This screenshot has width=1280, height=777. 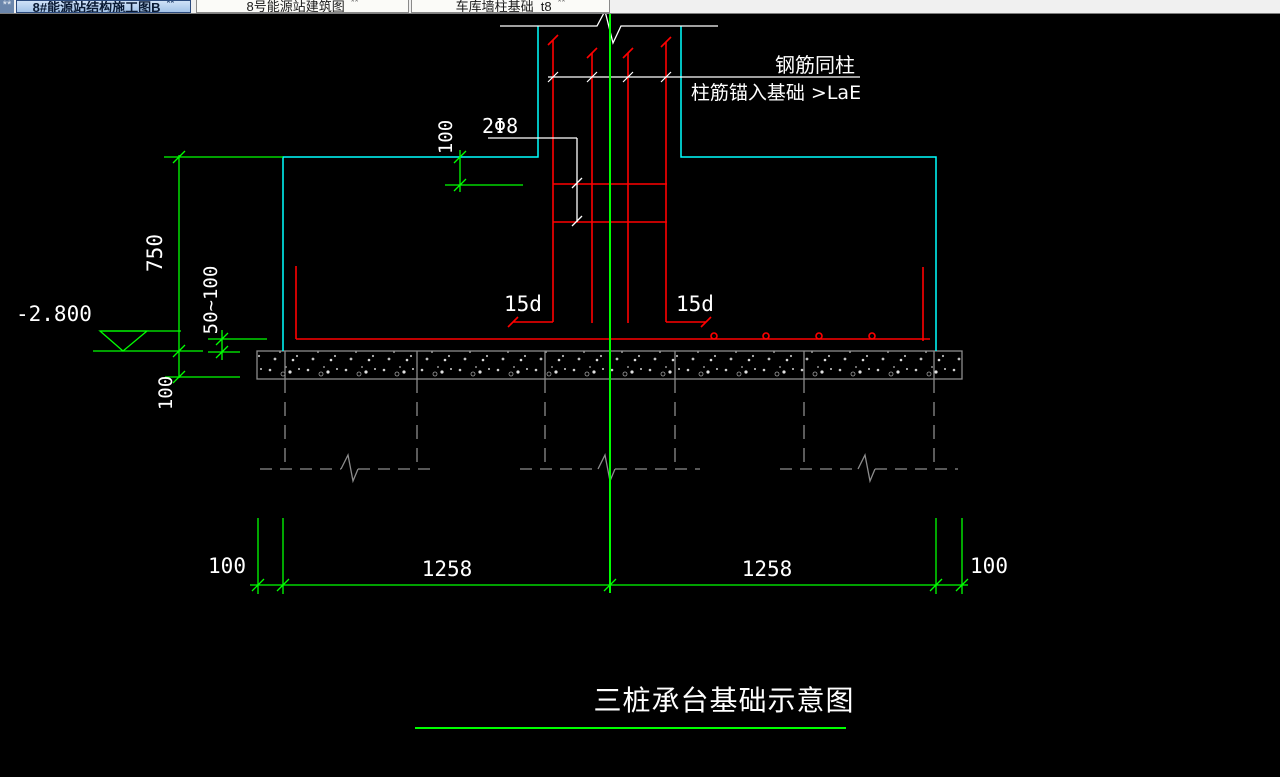 I want to click on dim-bedding-thickness: 100, so click(x=166, y=393).